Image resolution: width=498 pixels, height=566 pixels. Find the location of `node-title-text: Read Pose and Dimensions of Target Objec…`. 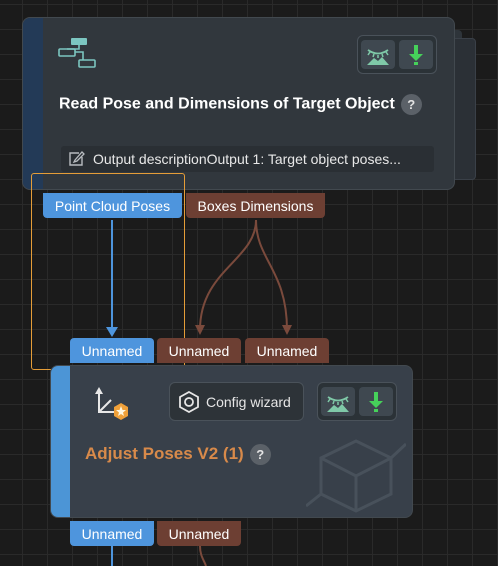

node-title-text: Read Pose and Dimensions of Target Objec… is located at coordinates (227, 104).